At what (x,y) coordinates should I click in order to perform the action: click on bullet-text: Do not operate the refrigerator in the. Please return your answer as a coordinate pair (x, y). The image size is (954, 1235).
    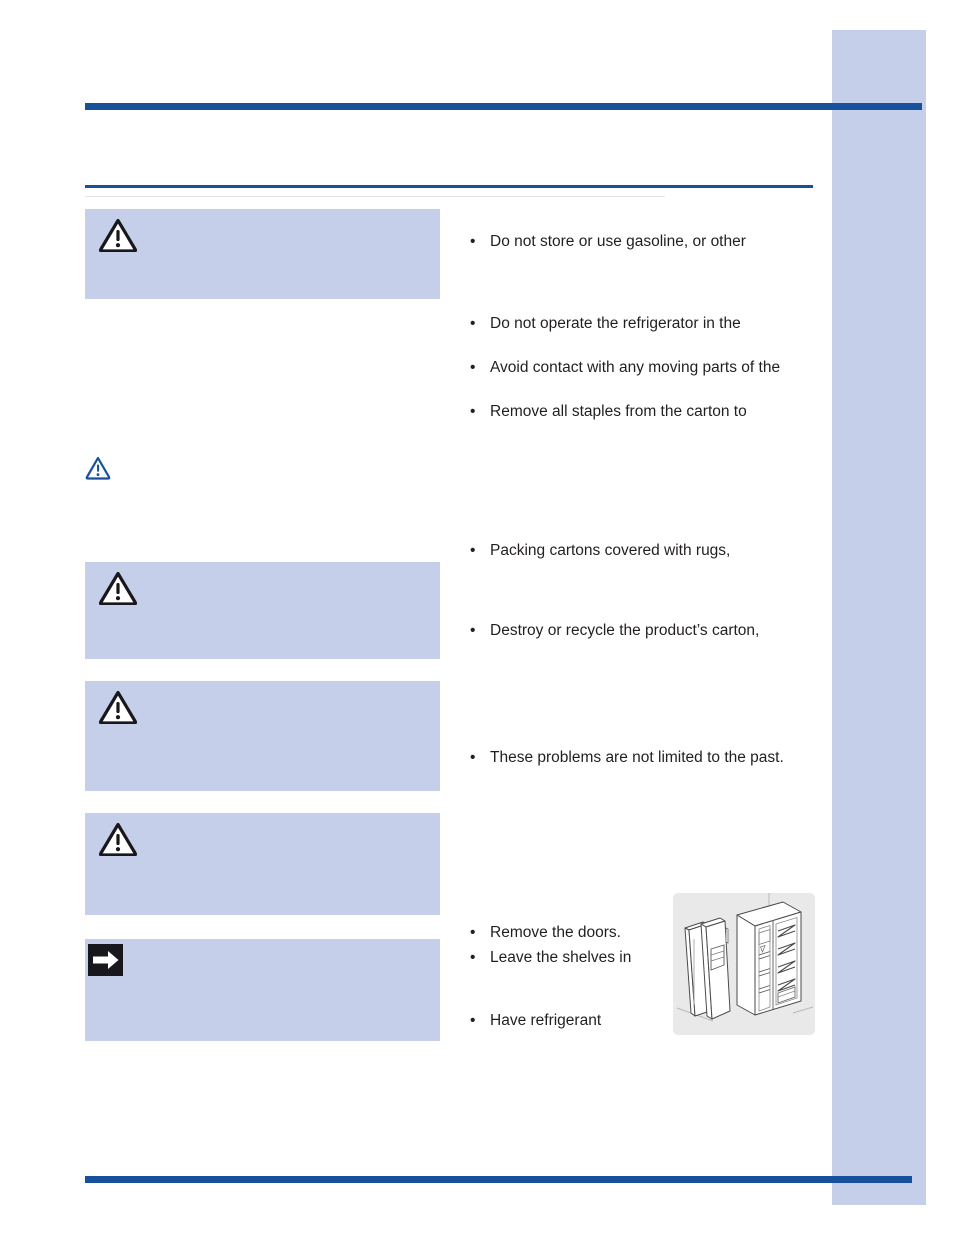
    Looking at the image, I should click on (615, 323).